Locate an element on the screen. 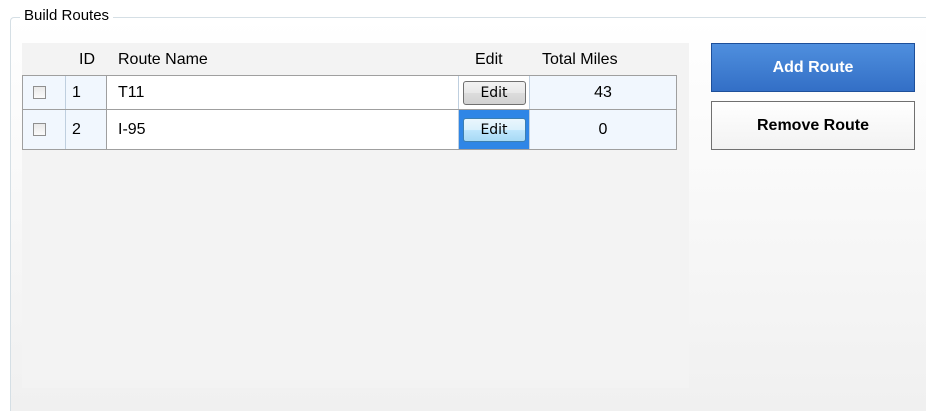  edit-cell-focused: Edit is located at coordinates (494, 129).